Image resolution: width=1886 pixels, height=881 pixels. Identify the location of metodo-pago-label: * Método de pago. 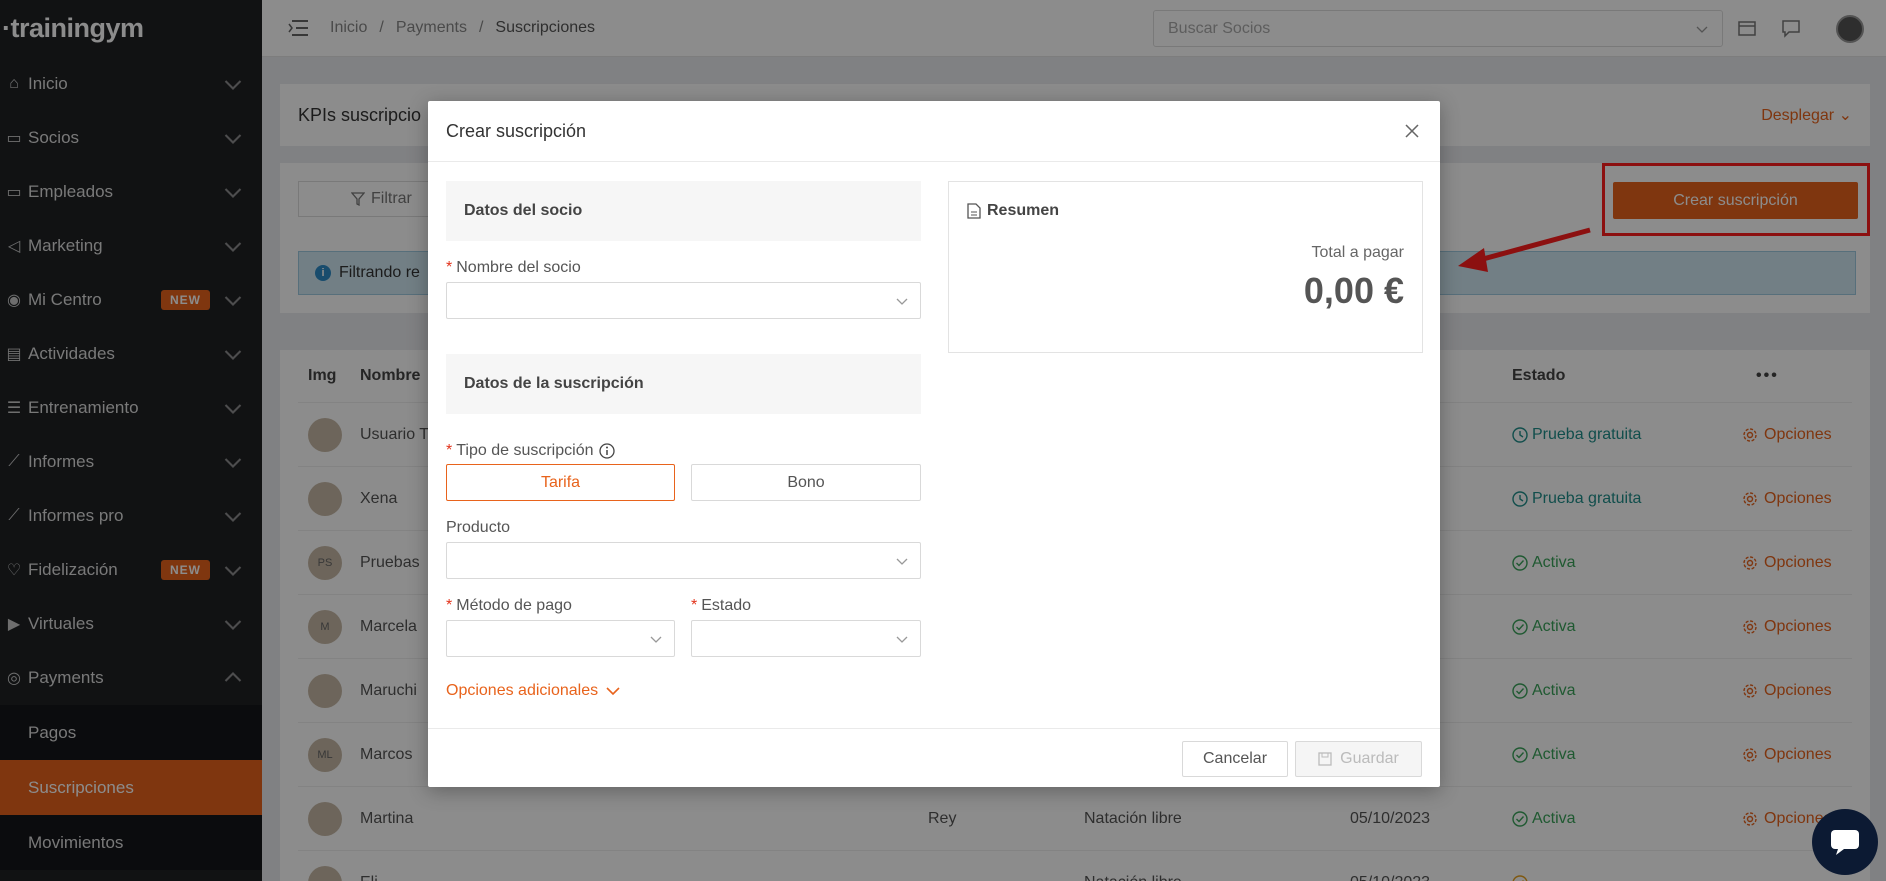
(509, 605).